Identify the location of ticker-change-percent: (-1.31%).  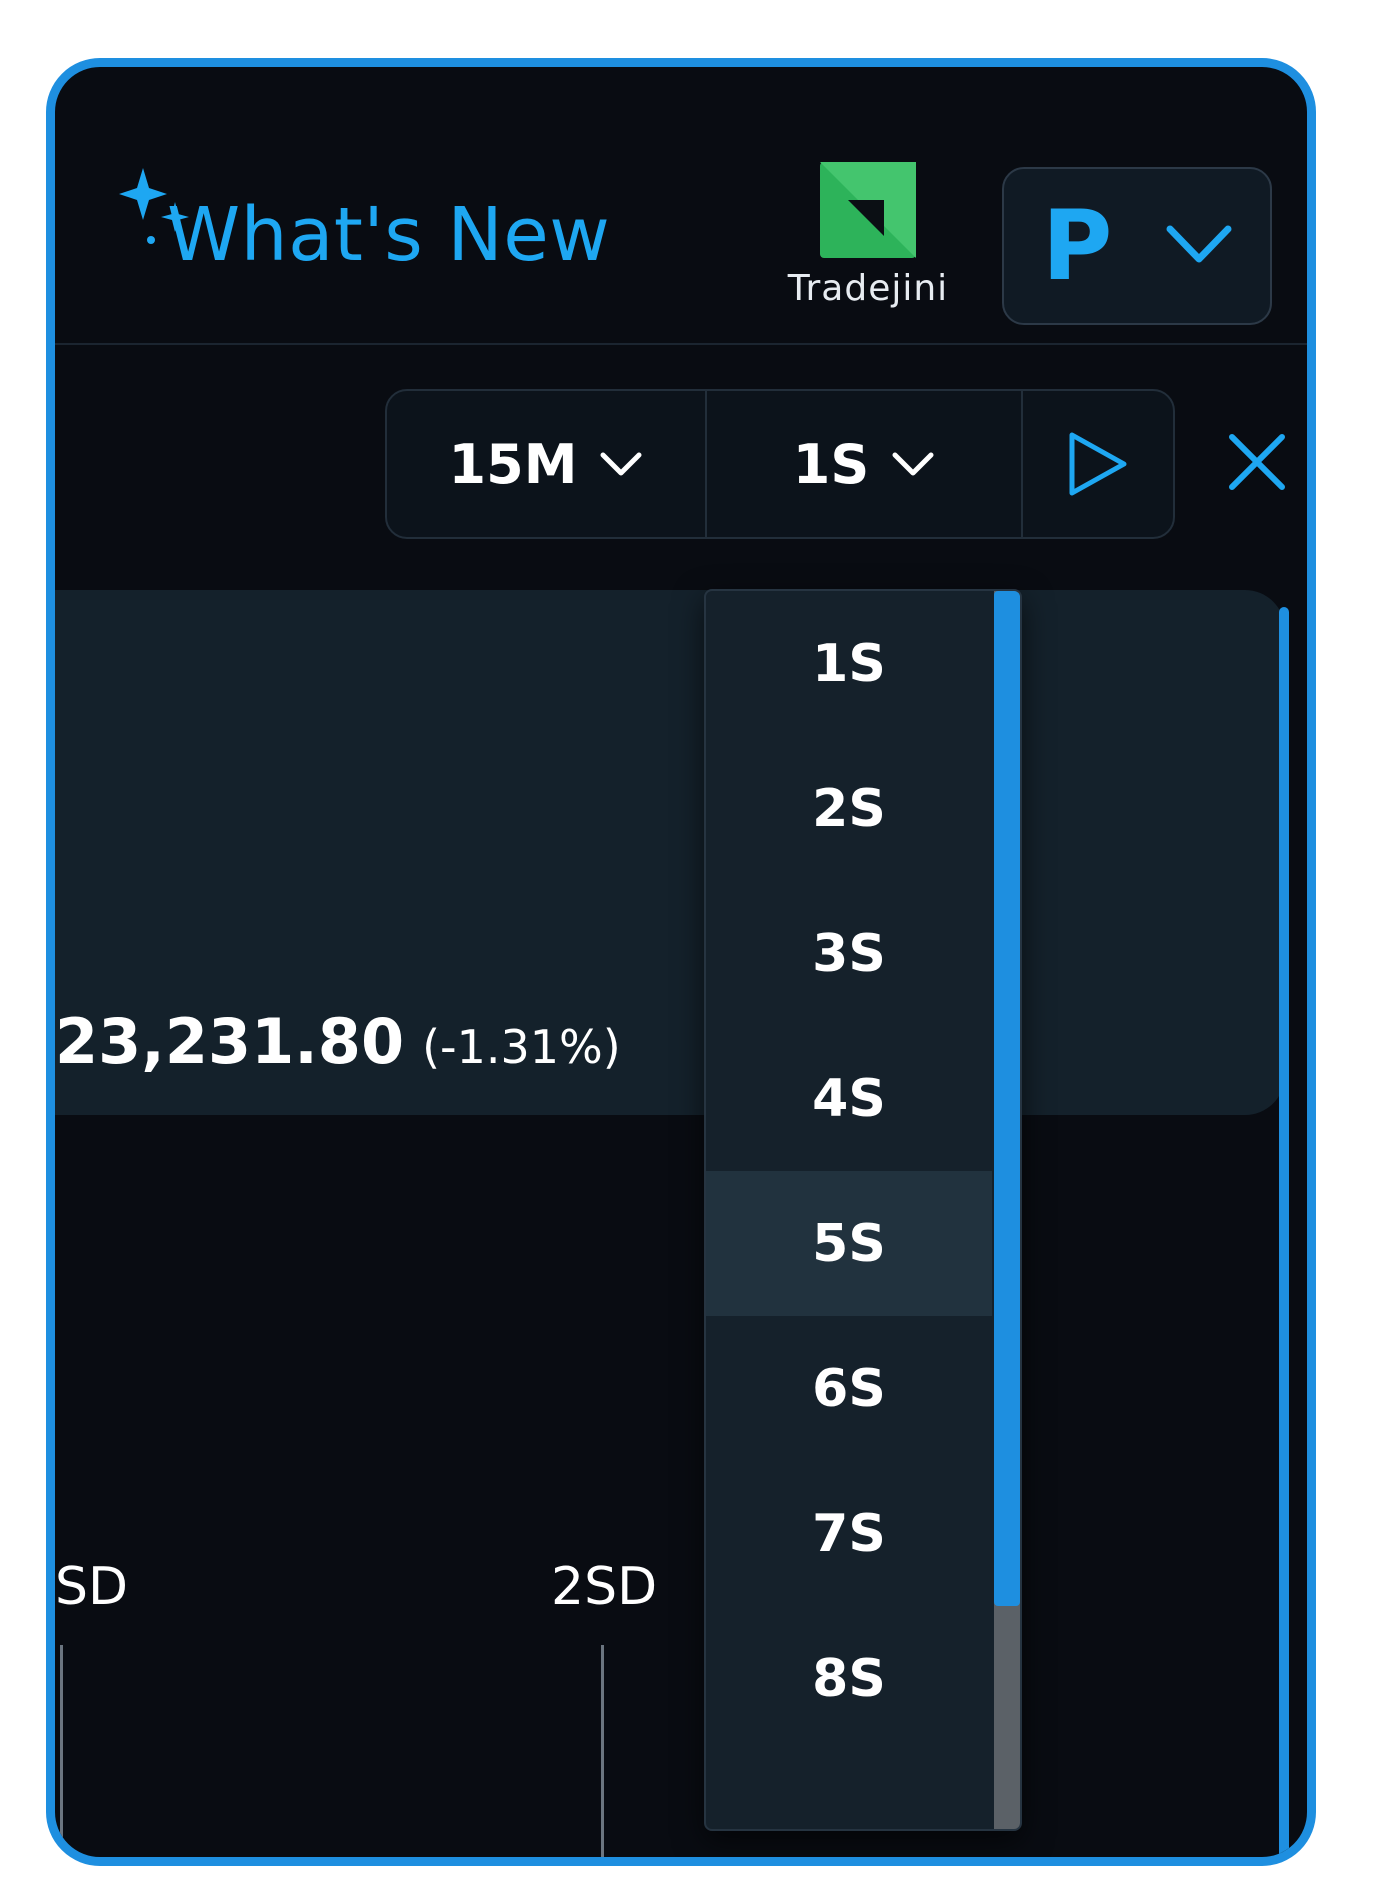
(521, 1047).